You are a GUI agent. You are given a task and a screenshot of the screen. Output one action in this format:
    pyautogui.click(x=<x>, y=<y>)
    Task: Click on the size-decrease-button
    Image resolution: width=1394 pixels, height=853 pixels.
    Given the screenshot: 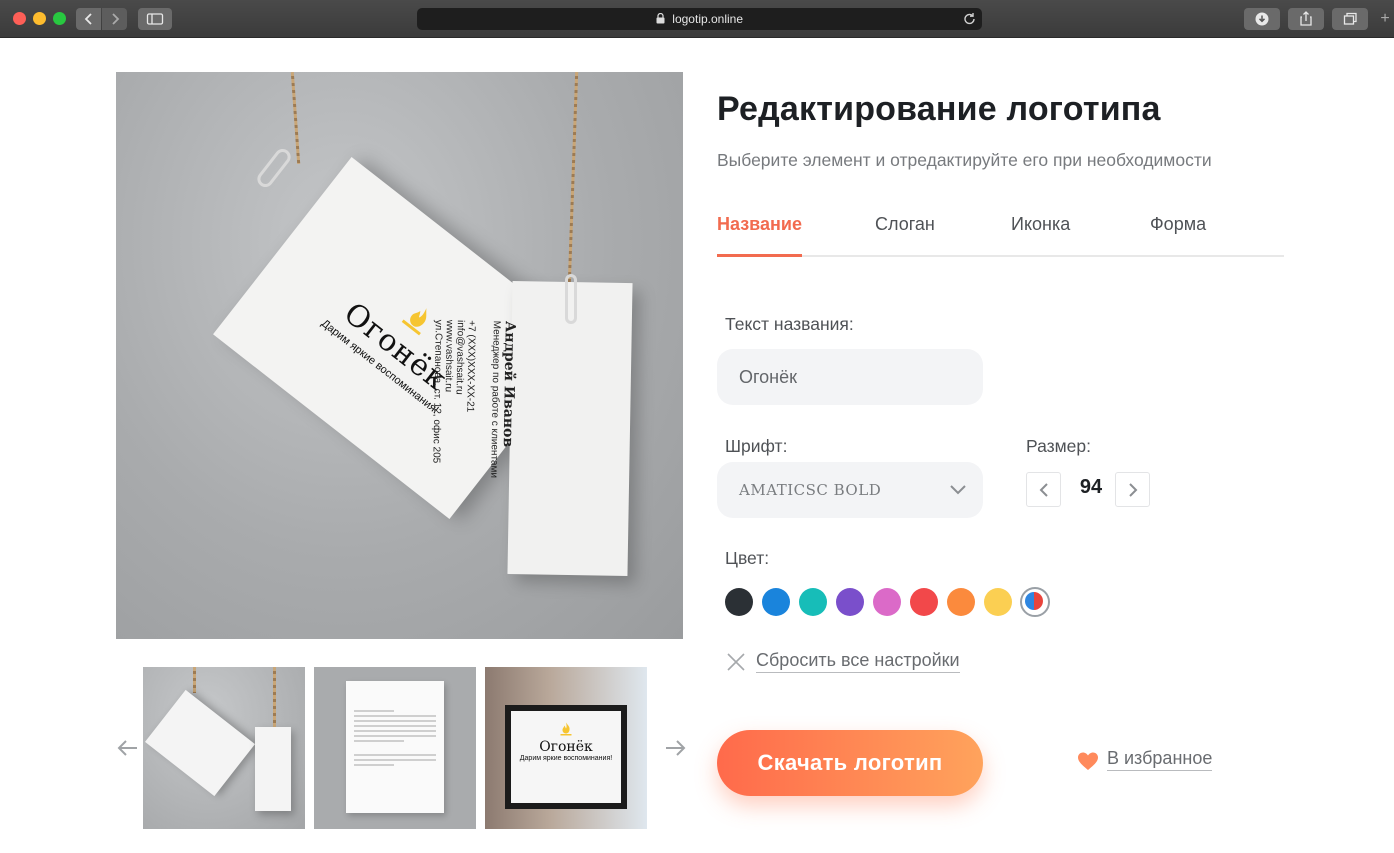 What is the action you would take?
    pyautogui.click(x=1043, y=489)
    